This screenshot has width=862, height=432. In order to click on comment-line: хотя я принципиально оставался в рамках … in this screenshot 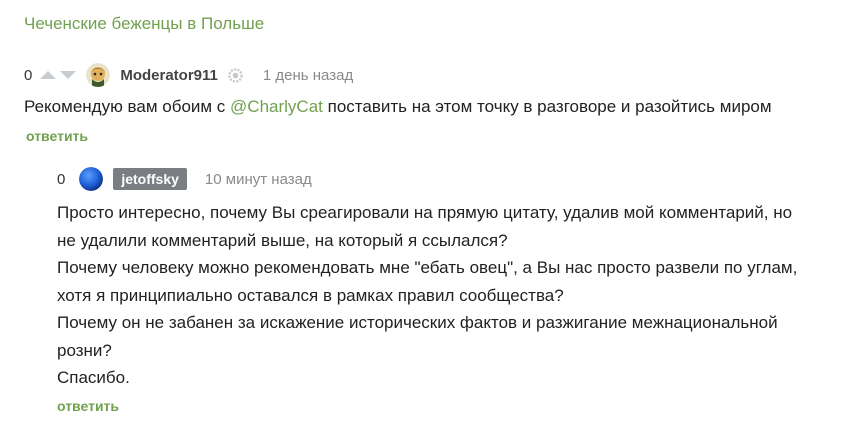, I will do `click(310, 295)`.